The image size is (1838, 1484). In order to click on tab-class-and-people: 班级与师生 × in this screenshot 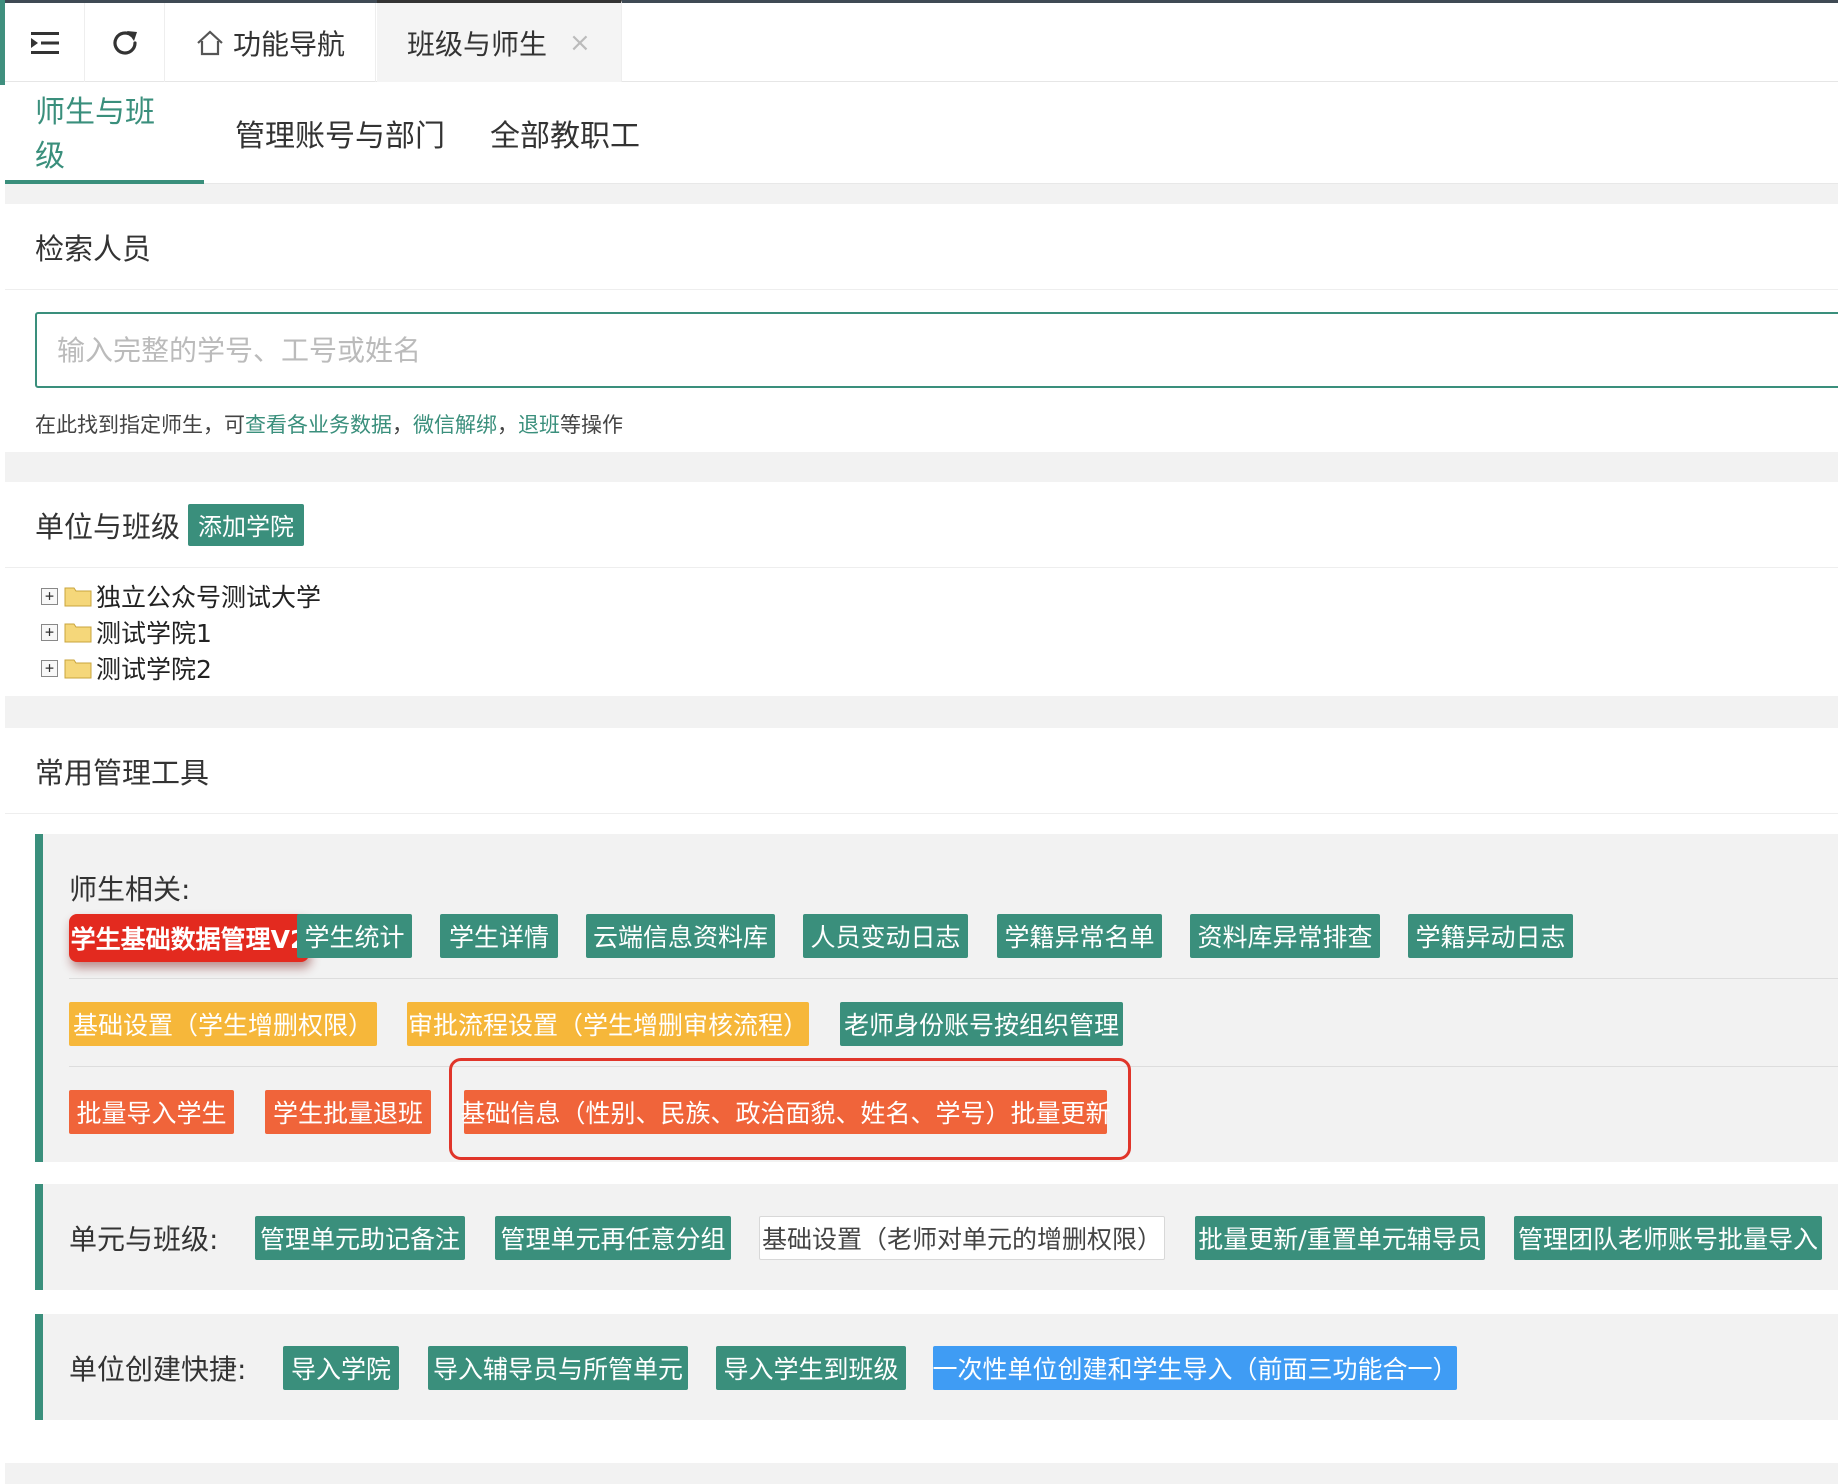, I will do `click(499, 41)`.